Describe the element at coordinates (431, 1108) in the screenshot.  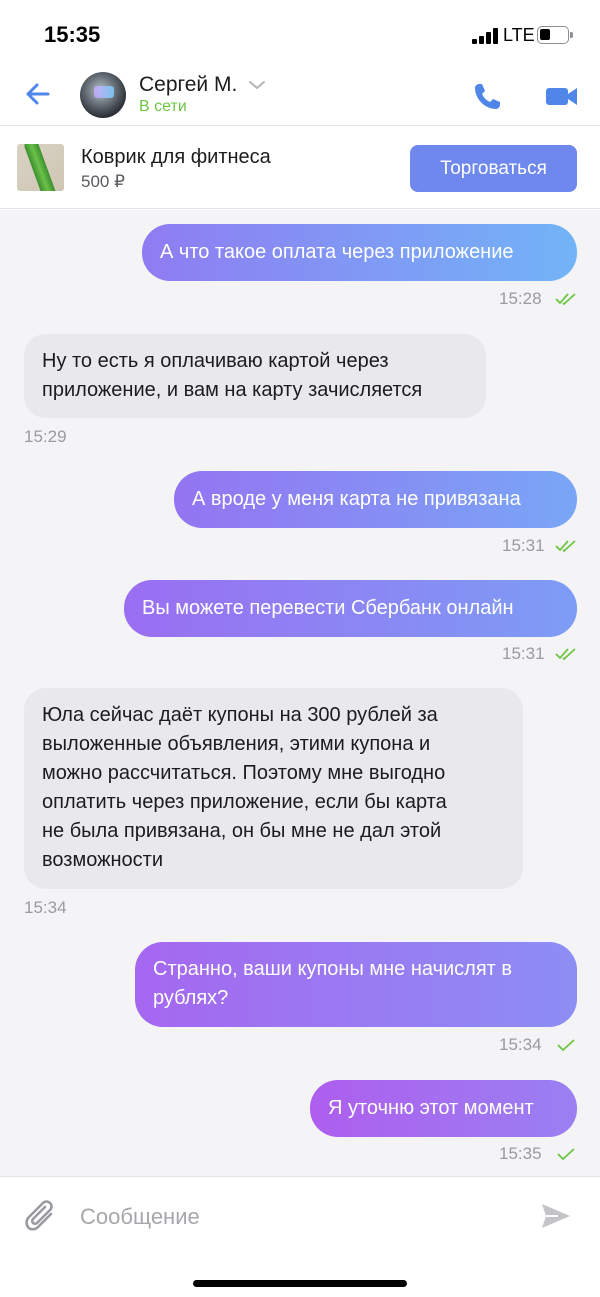
I see `message-text: Я уточню этот момент` at that location.